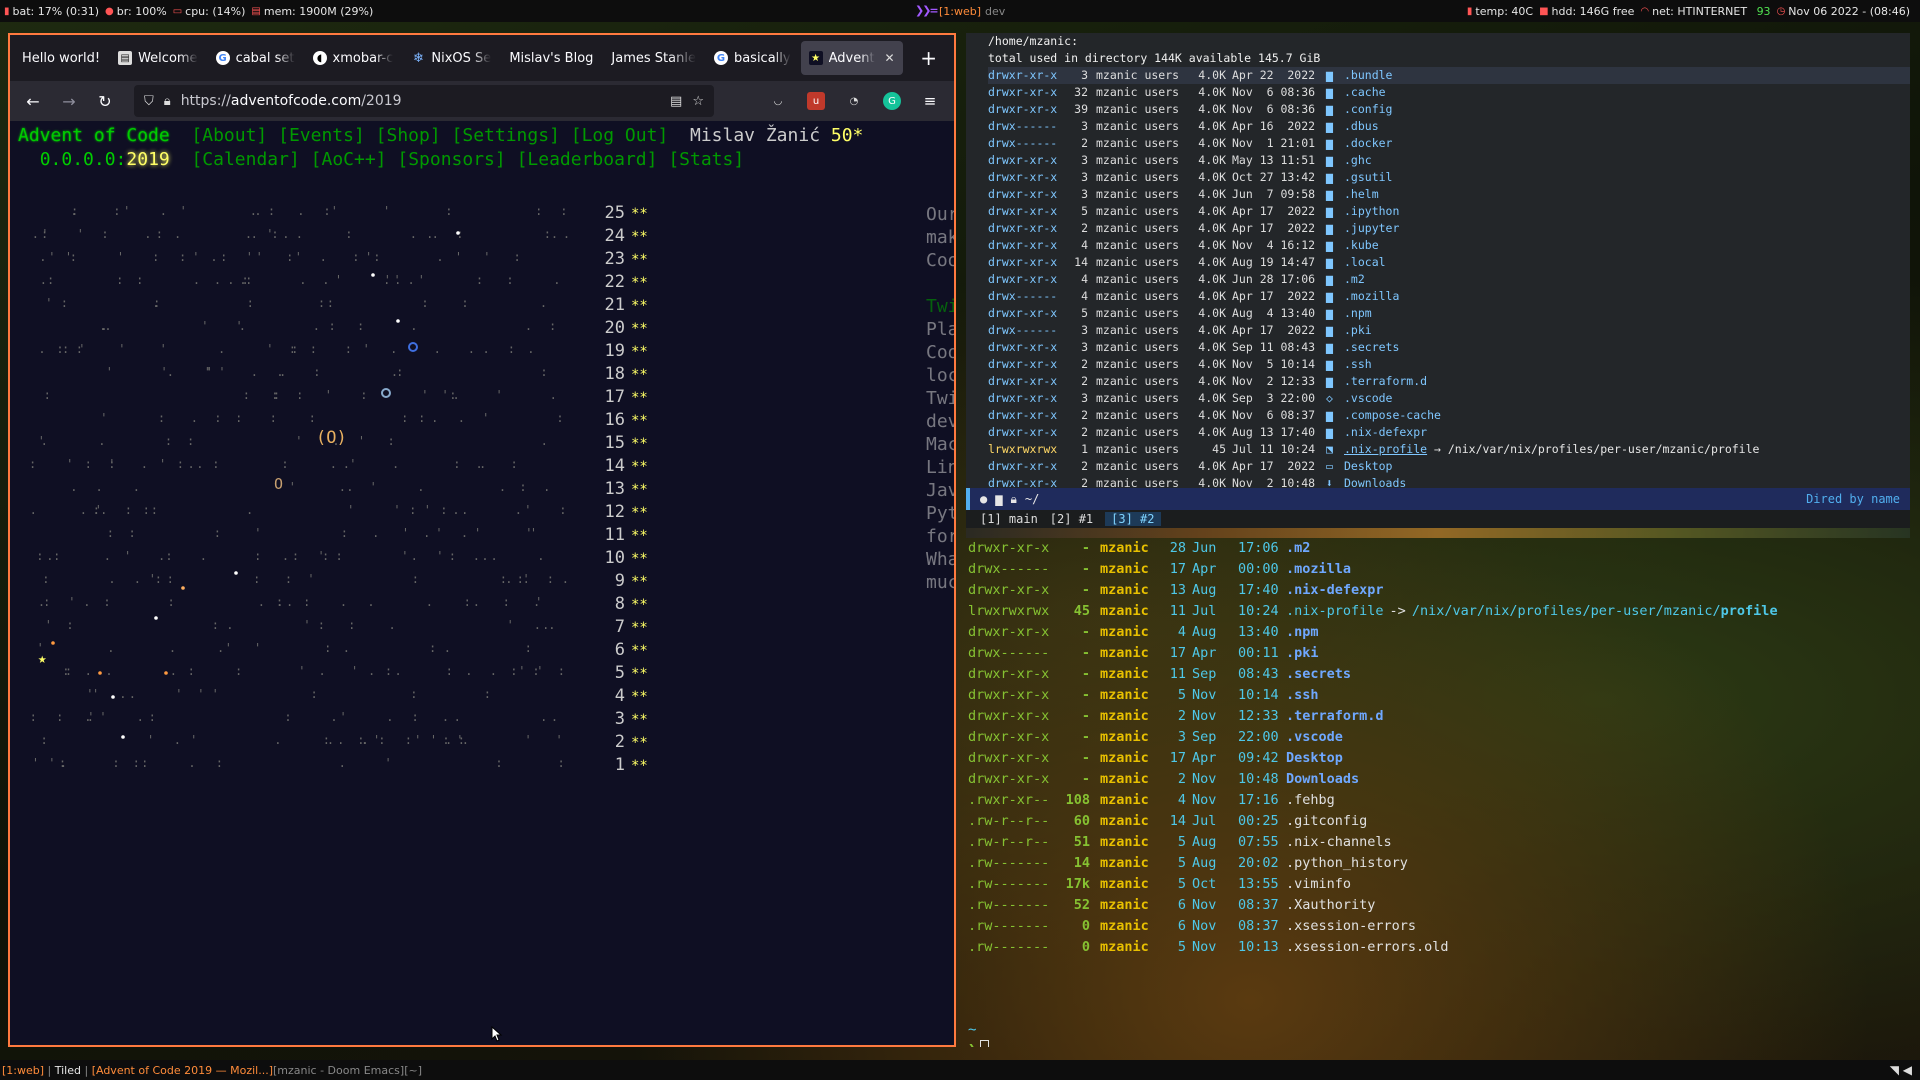 The height and width of the screenshot is (1080, 1920). Describe the element at coordinates (1368, 398) in the screenshot. I see `dired-filename: .vscode` at that location.